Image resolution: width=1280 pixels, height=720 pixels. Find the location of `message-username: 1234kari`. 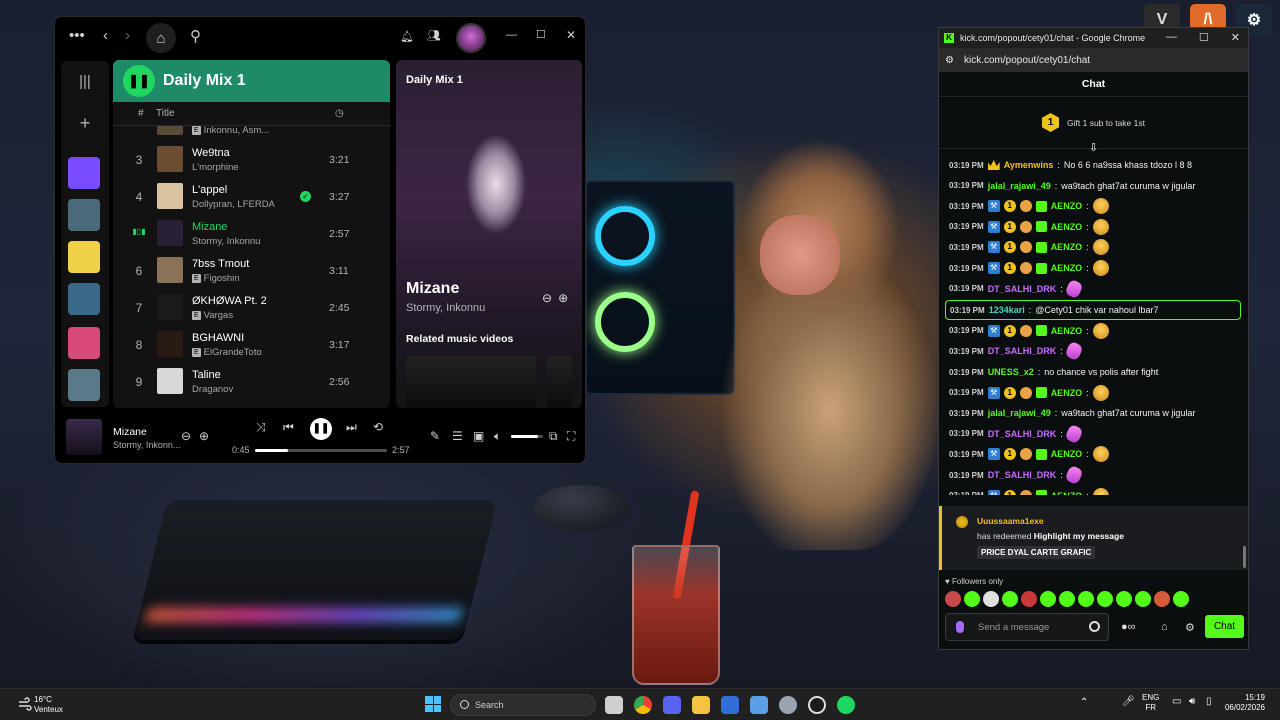

message-username: 1234kari is located at coordinates (1007, 310).